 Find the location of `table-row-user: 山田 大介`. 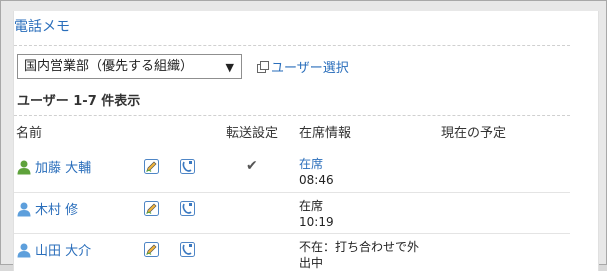

table-row-user: 山田 大介 is located at coordinates (53, 249).